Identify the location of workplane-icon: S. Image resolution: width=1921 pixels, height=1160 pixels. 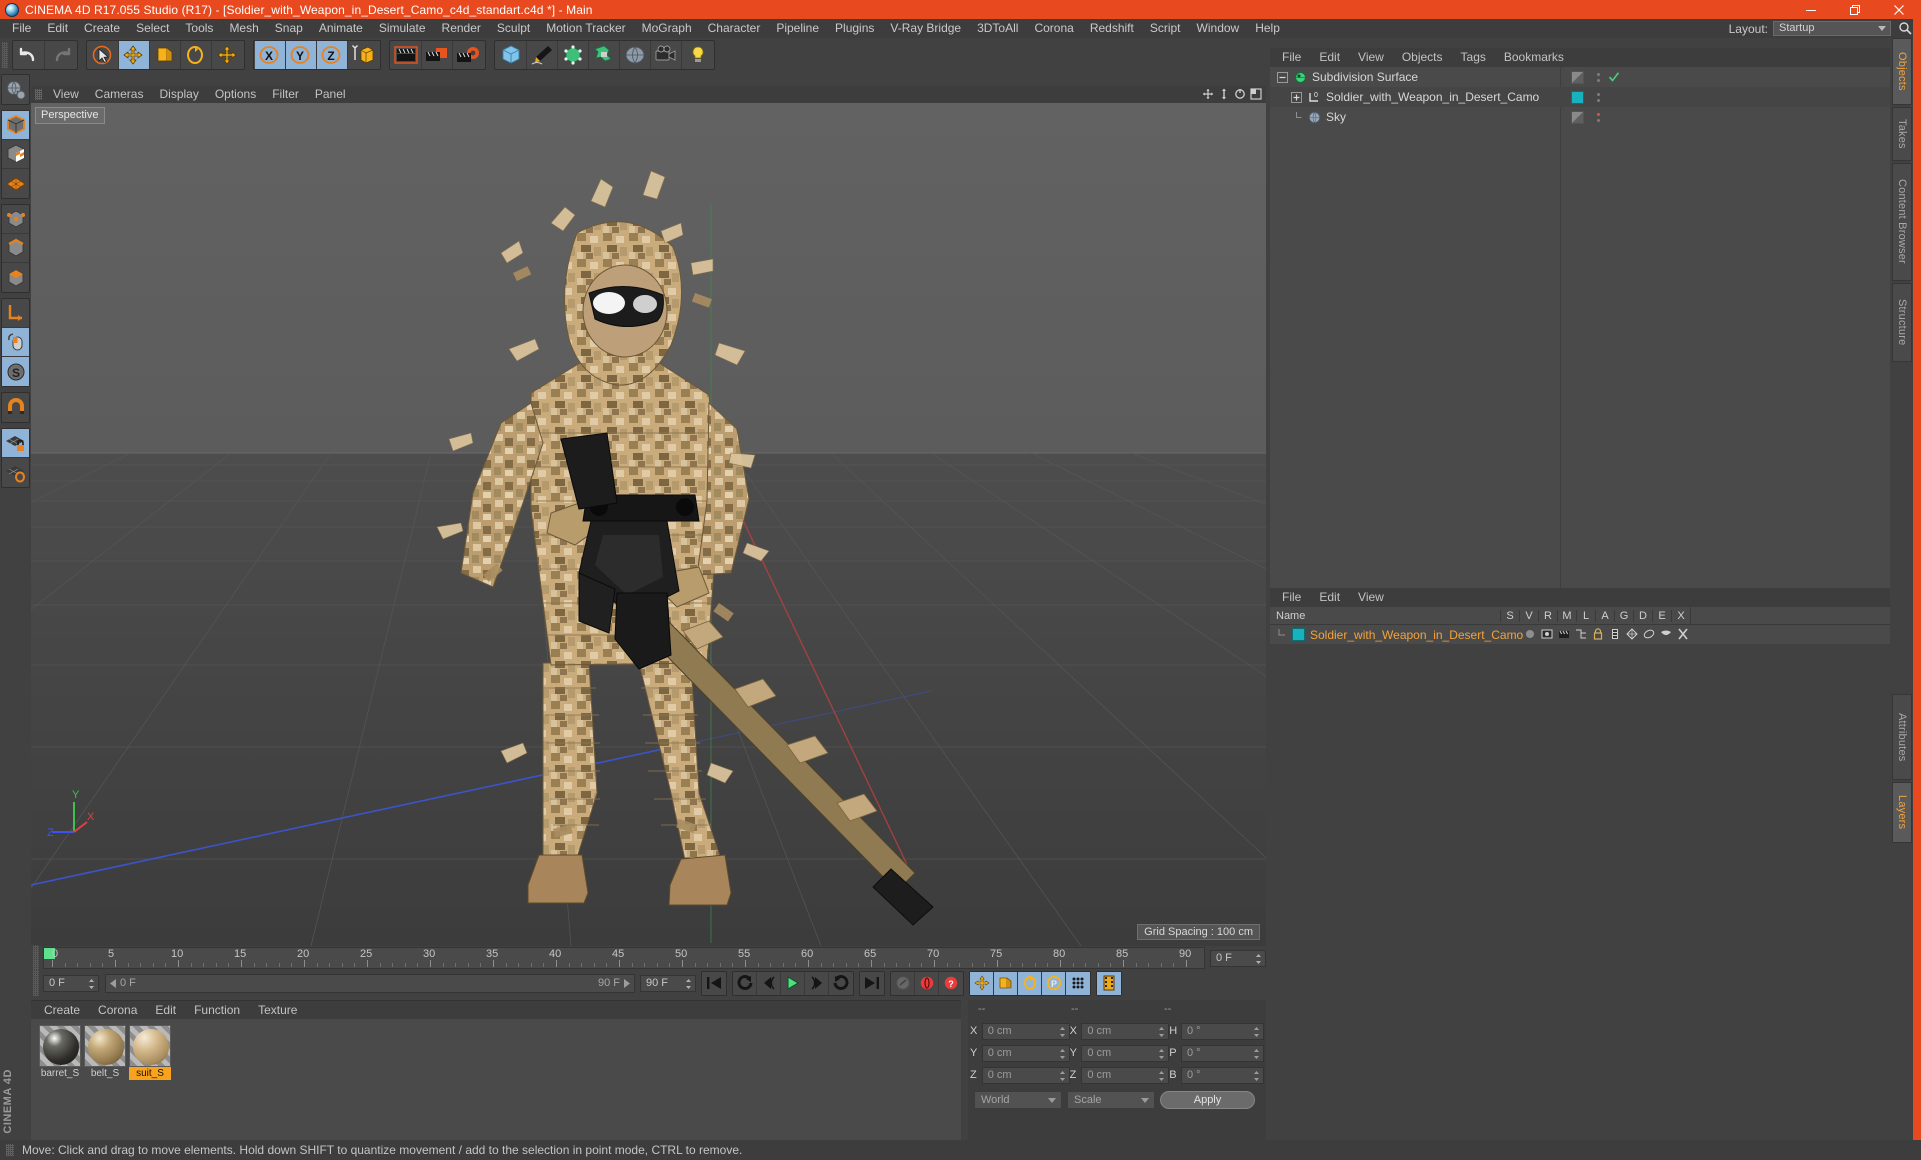
(15, 371).